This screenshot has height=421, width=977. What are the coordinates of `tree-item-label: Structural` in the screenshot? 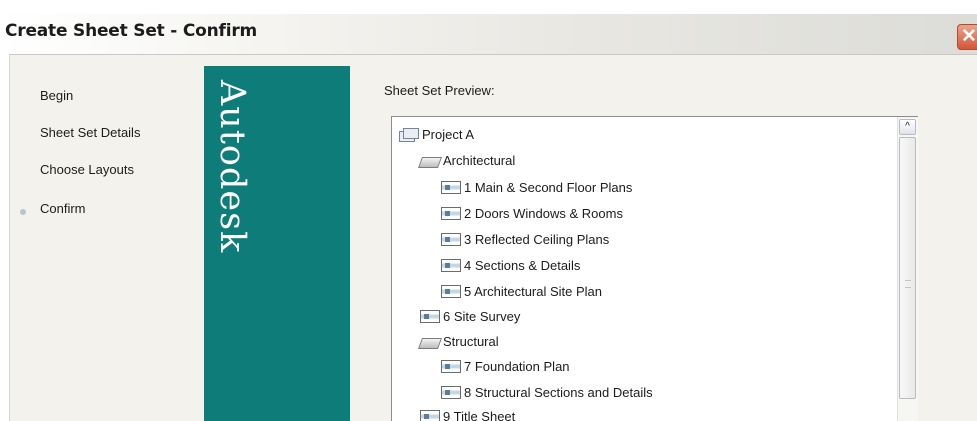 It's located at (471, 341).